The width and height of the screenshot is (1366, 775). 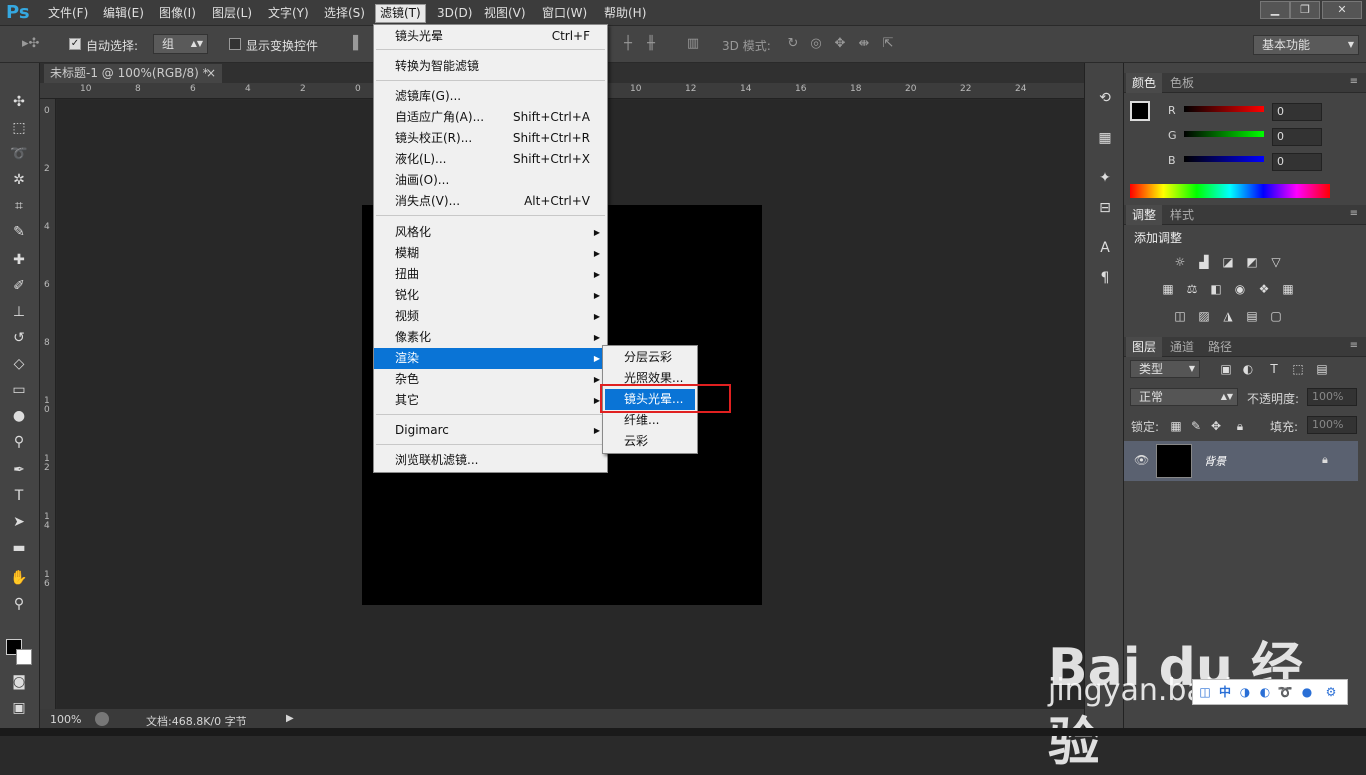 I want to click on menu-item-stylize: 风格化 ▶, so click(x=490, y=232).